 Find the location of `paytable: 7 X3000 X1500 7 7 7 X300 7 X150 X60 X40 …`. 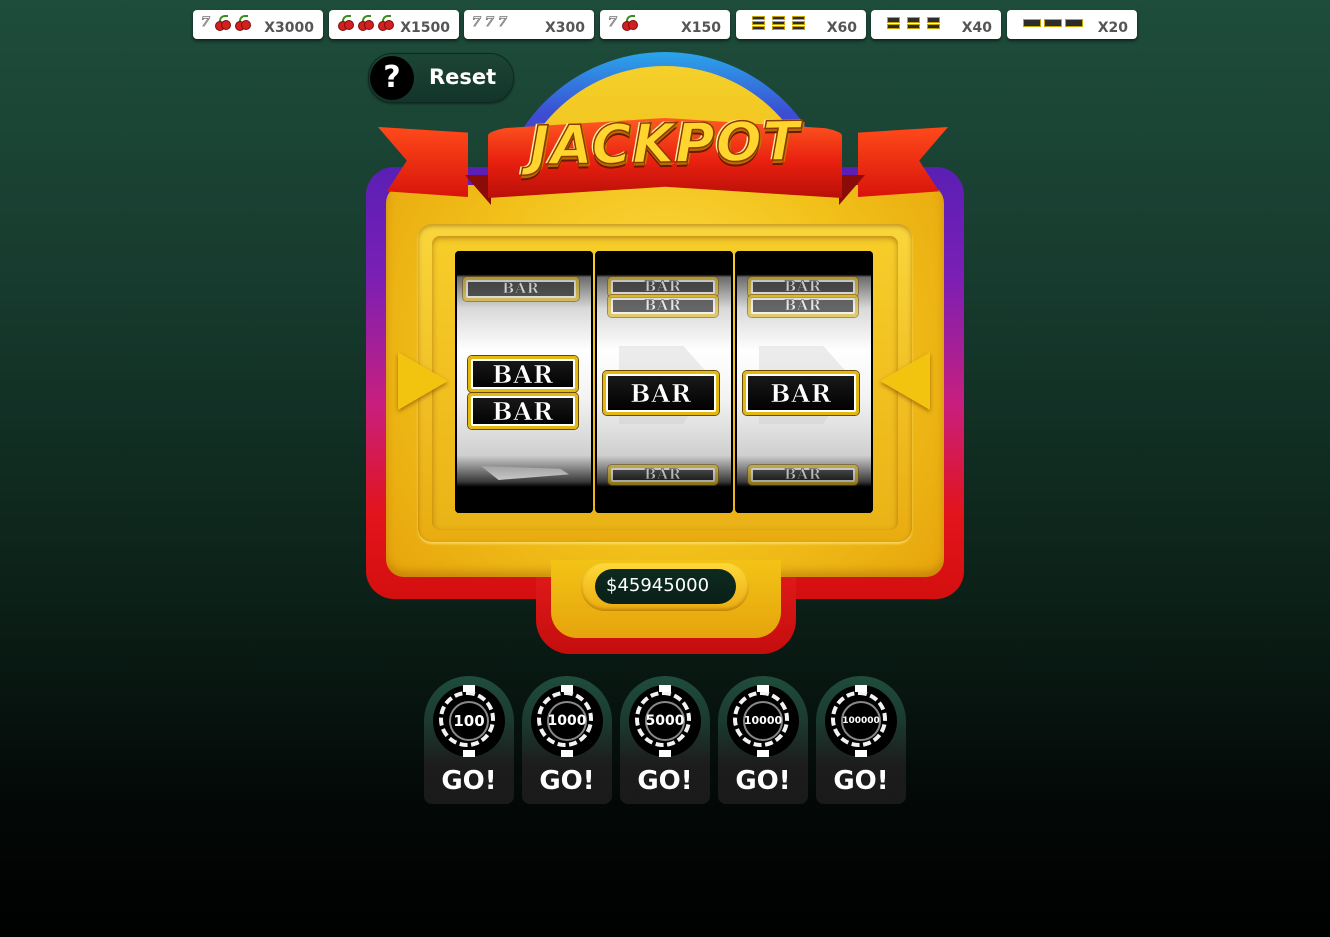

paytable: 7 X3000 X1500 7 7 7 X300 7 X150 X60 X40 … is located at coordinates (665, 25).